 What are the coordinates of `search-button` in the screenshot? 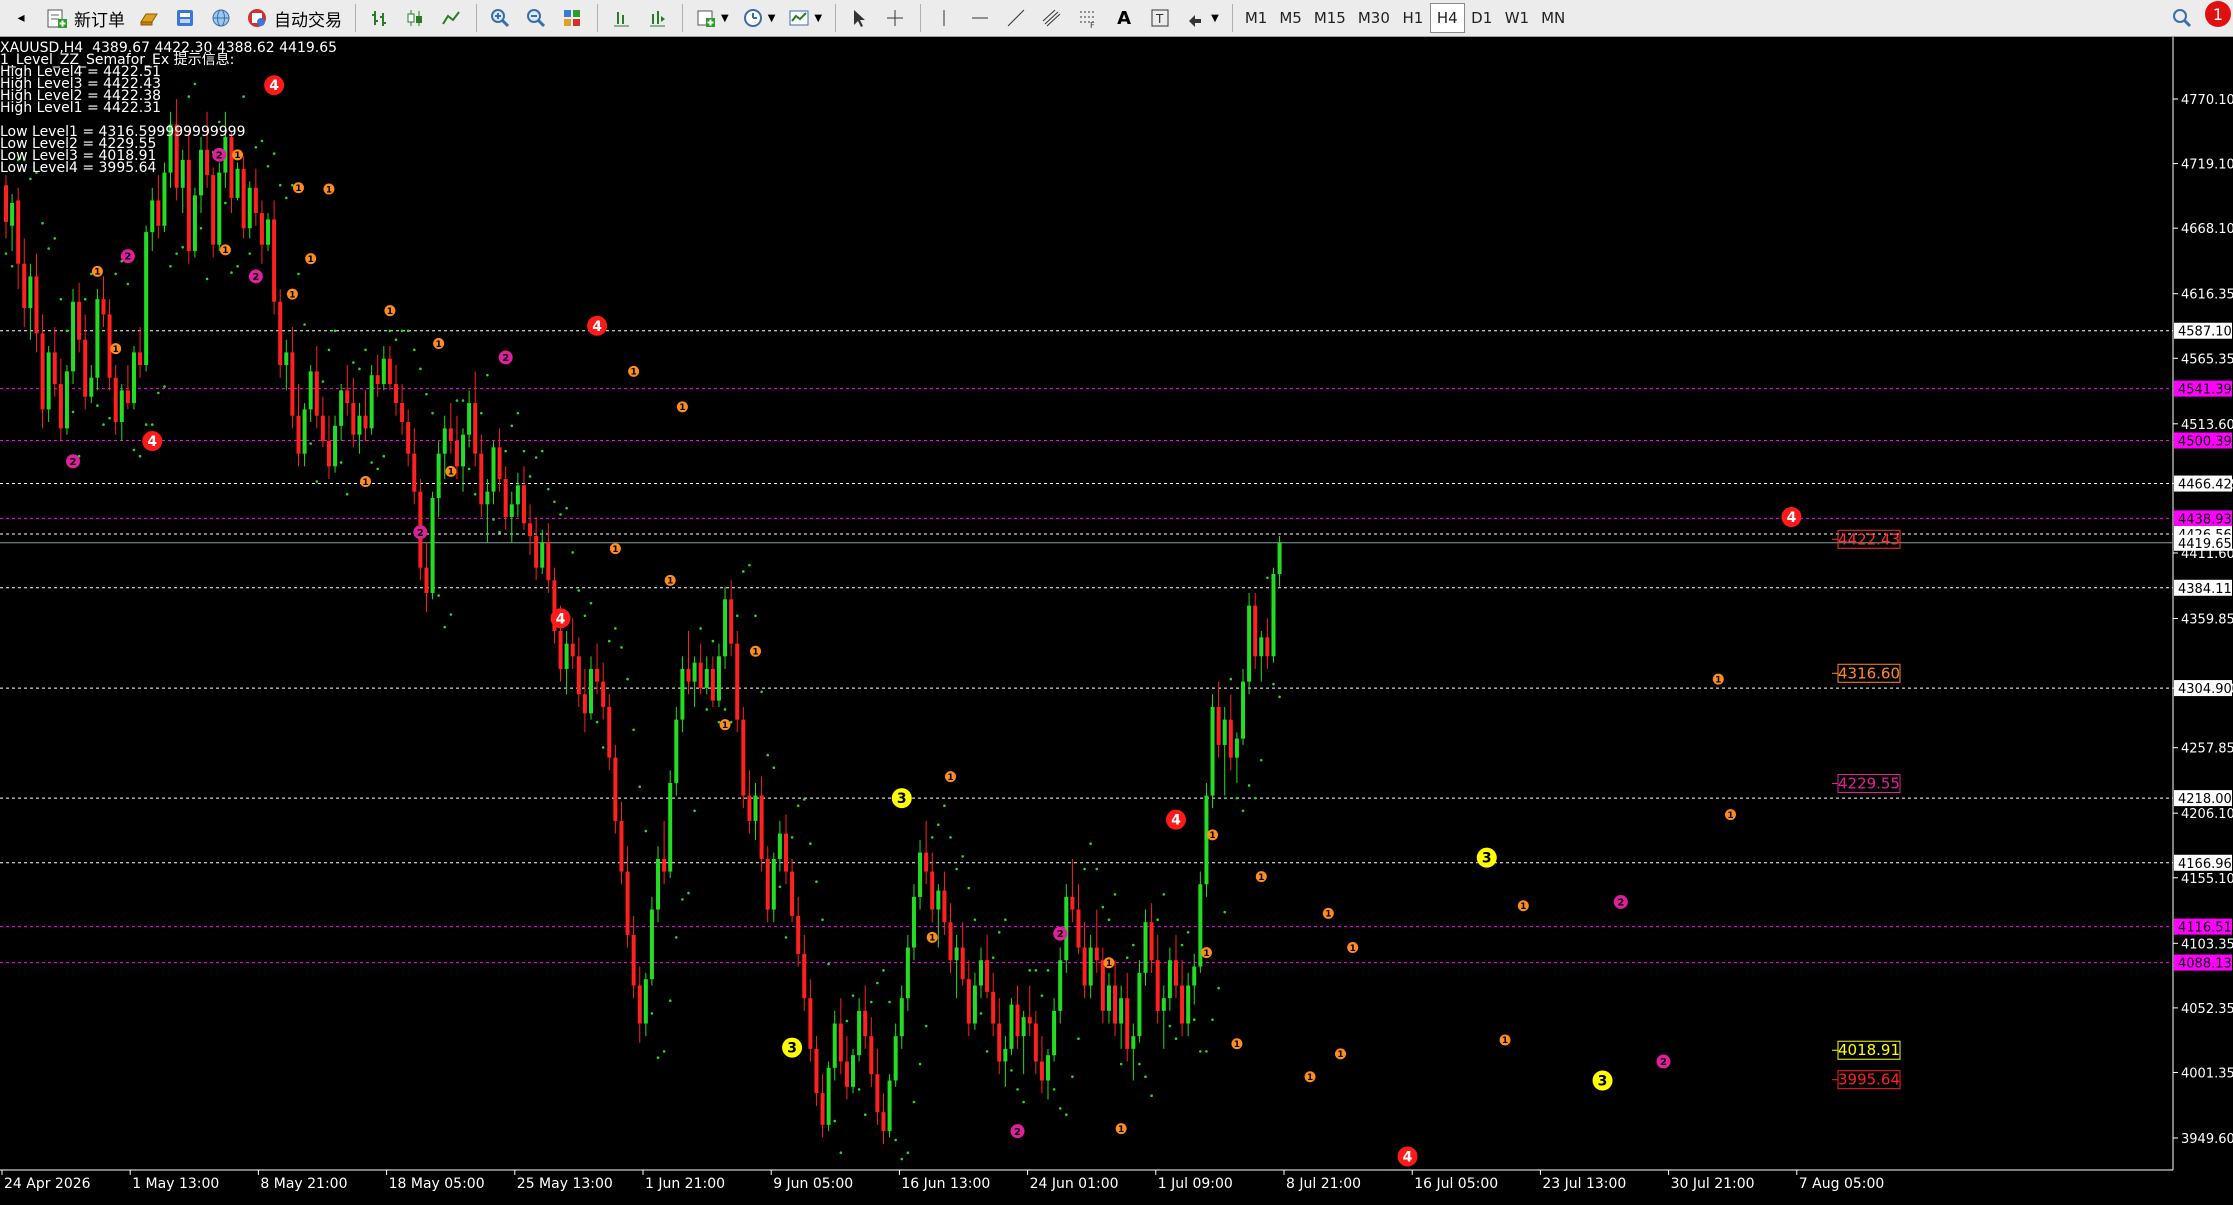 It's located at (2182, 18).